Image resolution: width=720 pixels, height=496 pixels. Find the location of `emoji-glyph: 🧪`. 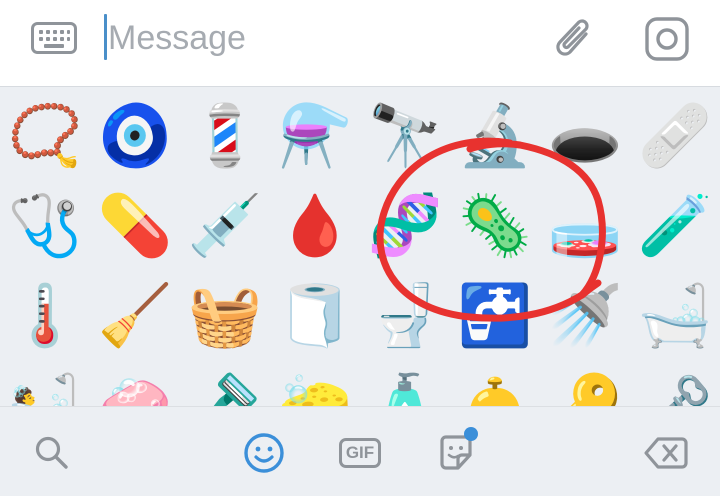

emoji-glyph: 🧪 is located at coordinates (675, 226).